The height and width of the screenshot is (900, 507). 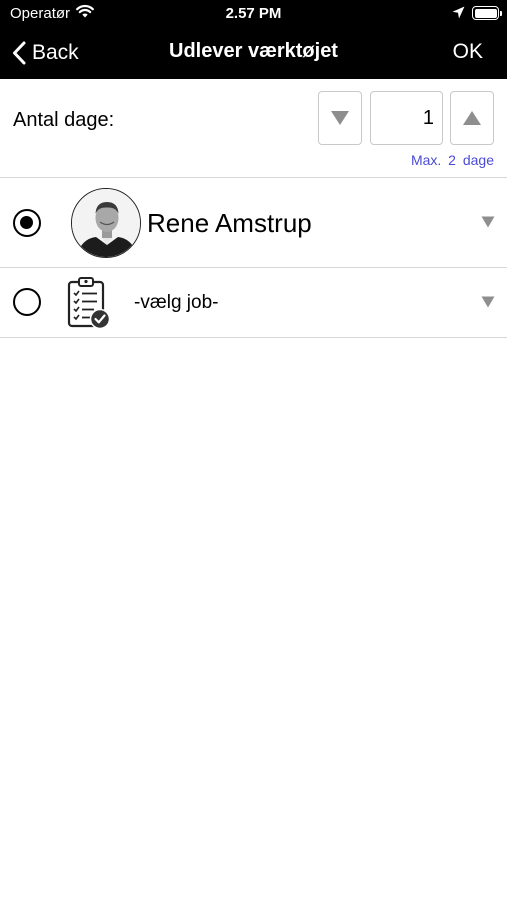 I want to click on person-radio-button, so click(x=27, y=223).